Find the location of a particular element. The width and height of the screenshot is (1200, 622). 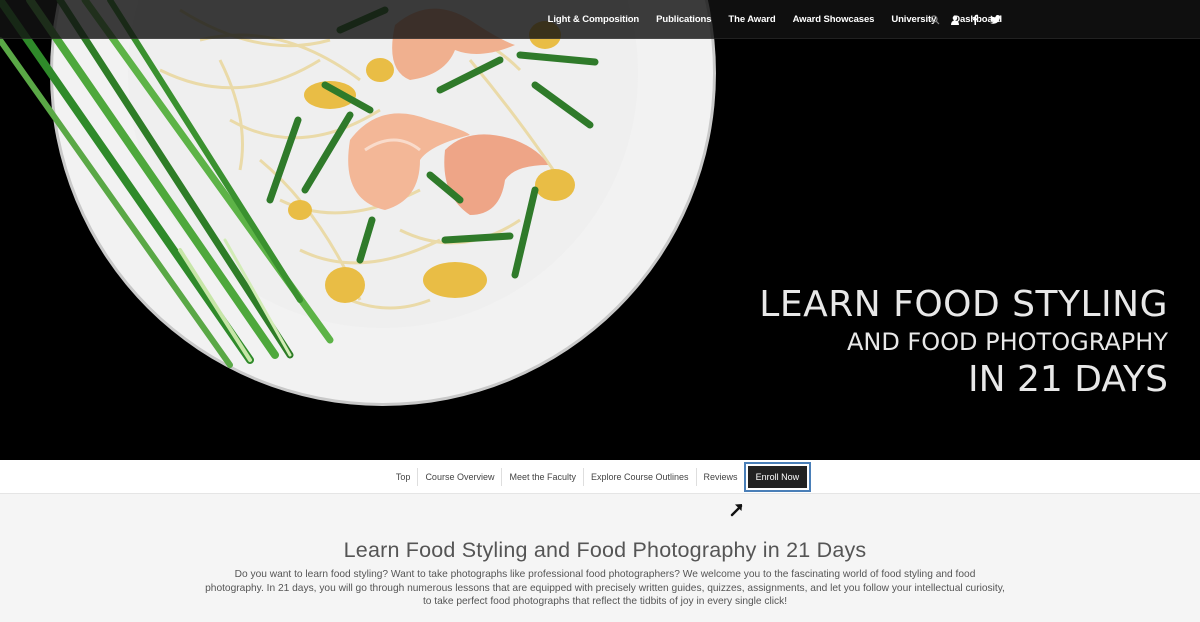

subnav-top: Top is located at coordinates (404, 476).